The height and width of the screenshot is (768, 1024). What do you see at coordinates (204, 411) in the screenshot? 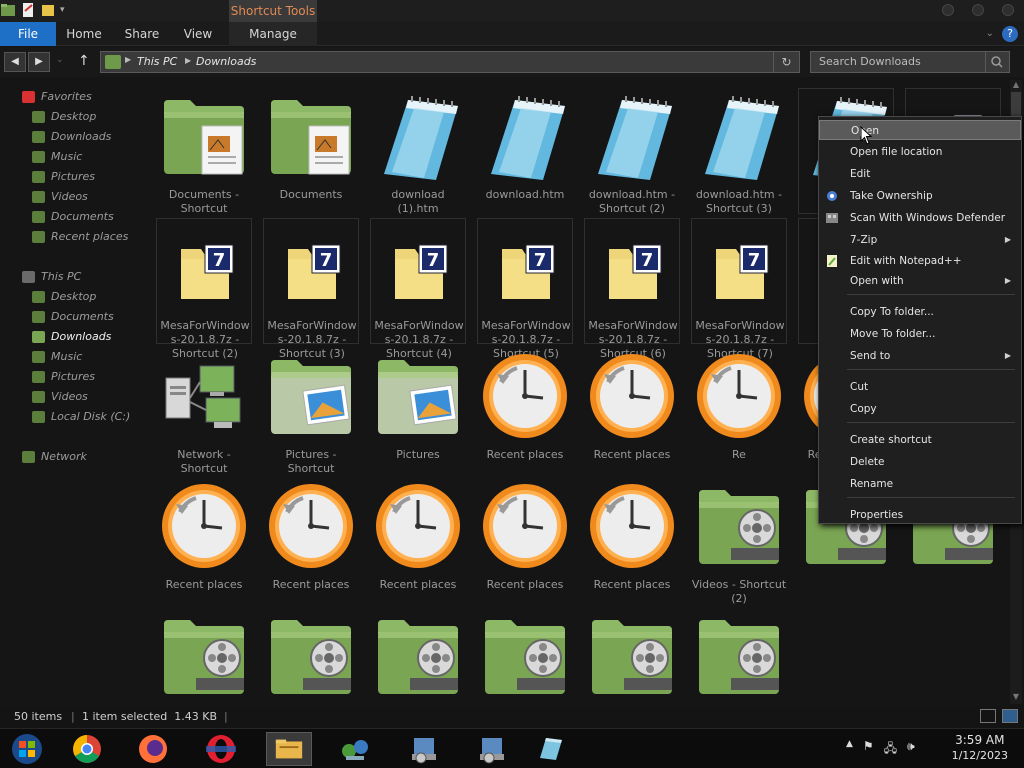
I see `file-item: Network - Shortcut` at bounding box center [204, 411].